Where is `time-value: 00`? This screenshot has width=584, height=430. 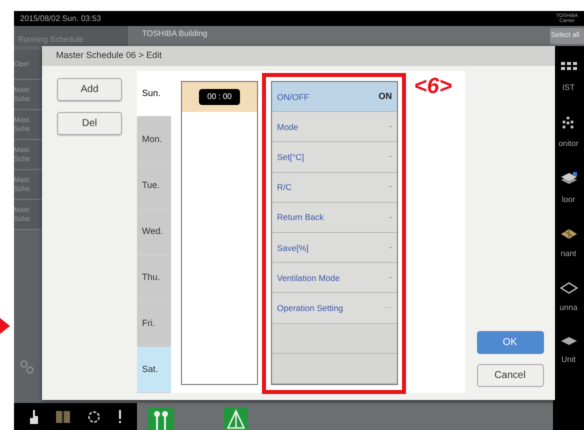
time-value: 00 is located at coordinates (219, 97).